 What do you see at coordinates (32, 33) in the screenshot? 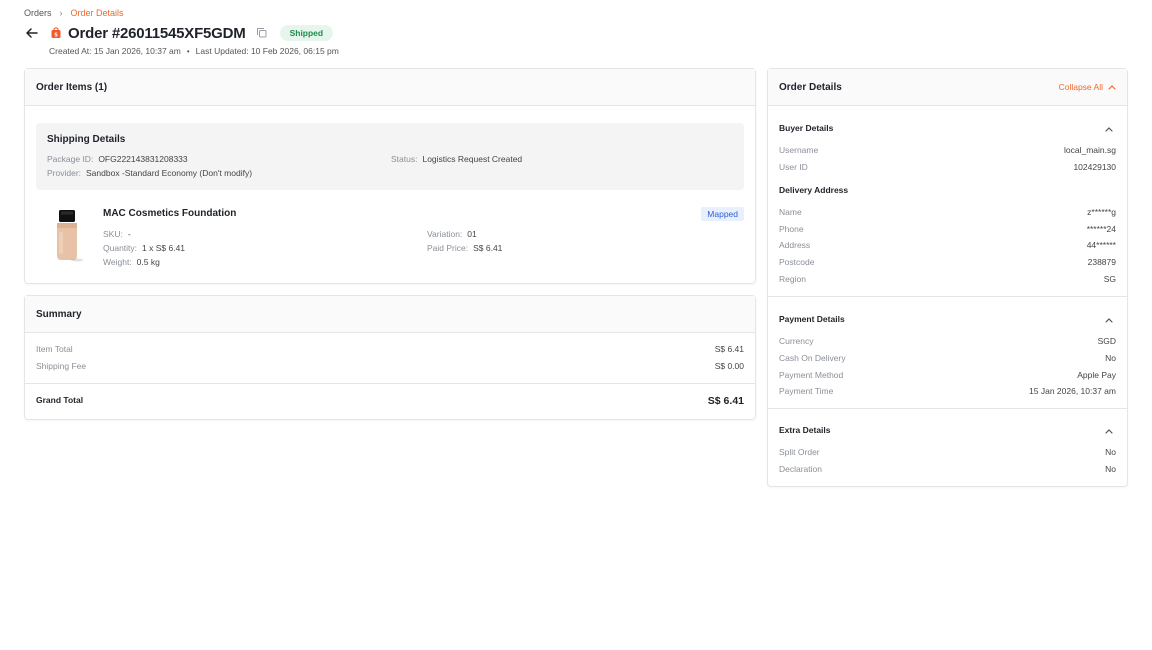
I see `back-arrow-icon` at bounding box center [32, 33].